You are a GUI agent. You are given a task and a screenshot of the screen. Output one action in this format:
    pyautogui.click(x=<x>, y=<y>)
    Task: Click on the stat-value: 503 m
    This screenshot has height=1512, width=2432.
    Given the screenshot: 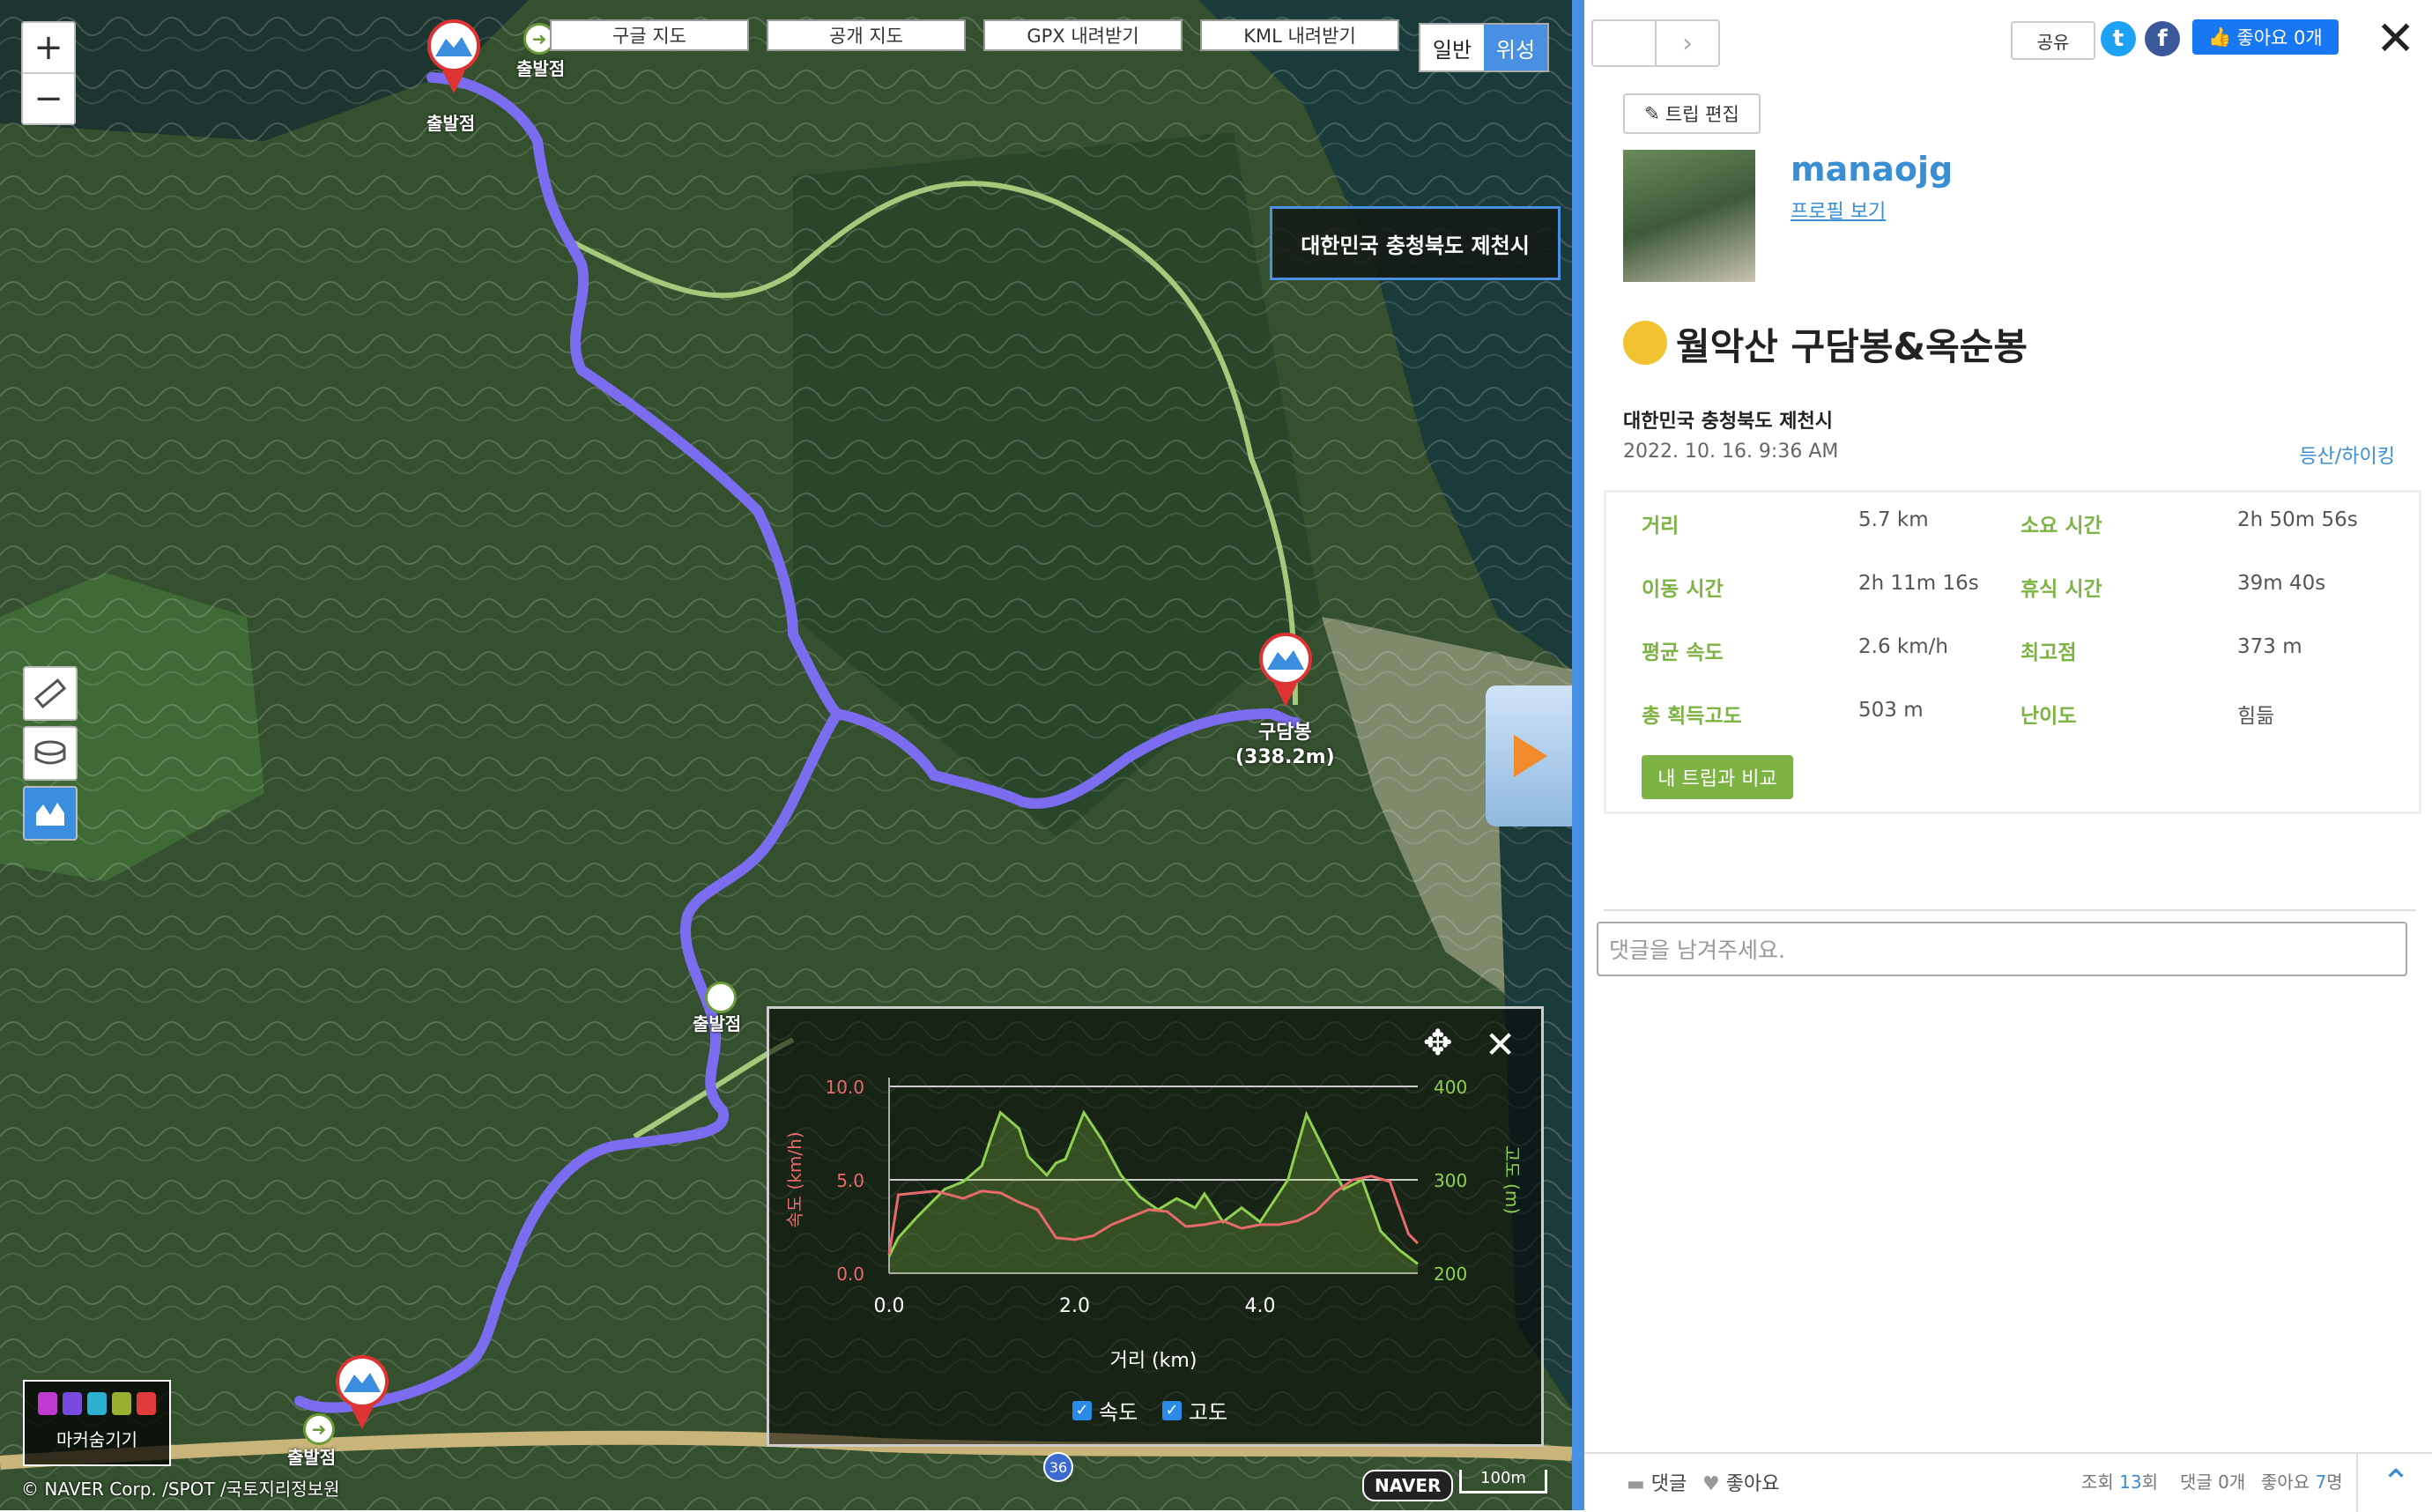 What is the action you would take?
    pyautogui.click(x=1891, y=710)
    